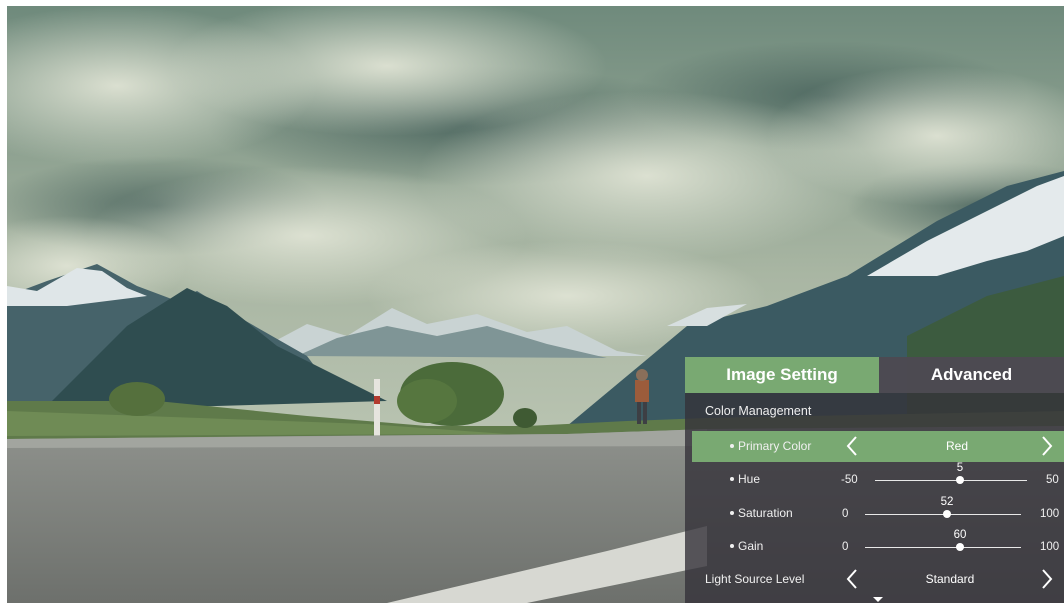 This screenshot has height=603, width=1064. What do you see at coordinates (971, 375) in the screenshot?
I see `tab-advanced: Advanced` at bounding box center [971, 375].